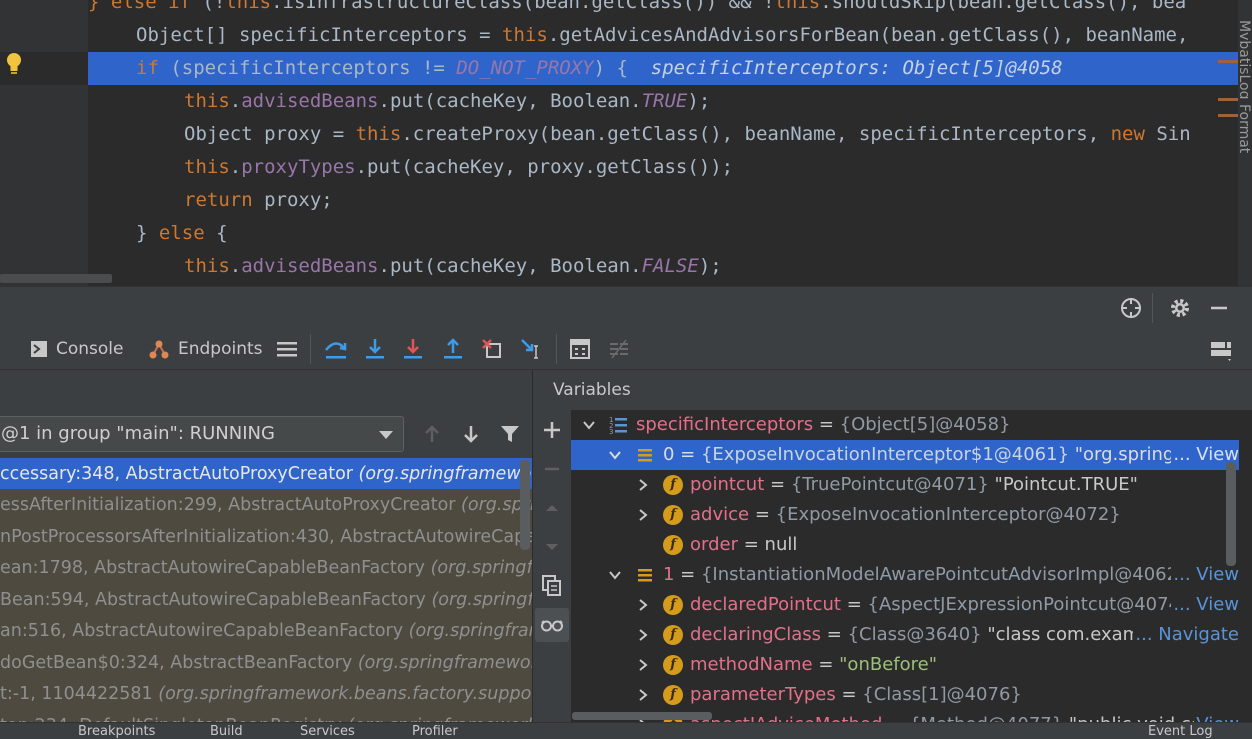  What do you see at coordinates (619, 349) in the screenshot?
I see `trace-stream-icon` at bounding box center [619, 349].